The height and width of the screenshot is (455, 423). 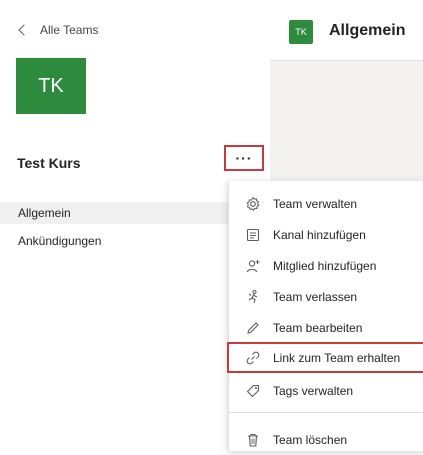 I want to click on menu-item-team-verlassen: Team verlassen, so click(x=326, y=296).